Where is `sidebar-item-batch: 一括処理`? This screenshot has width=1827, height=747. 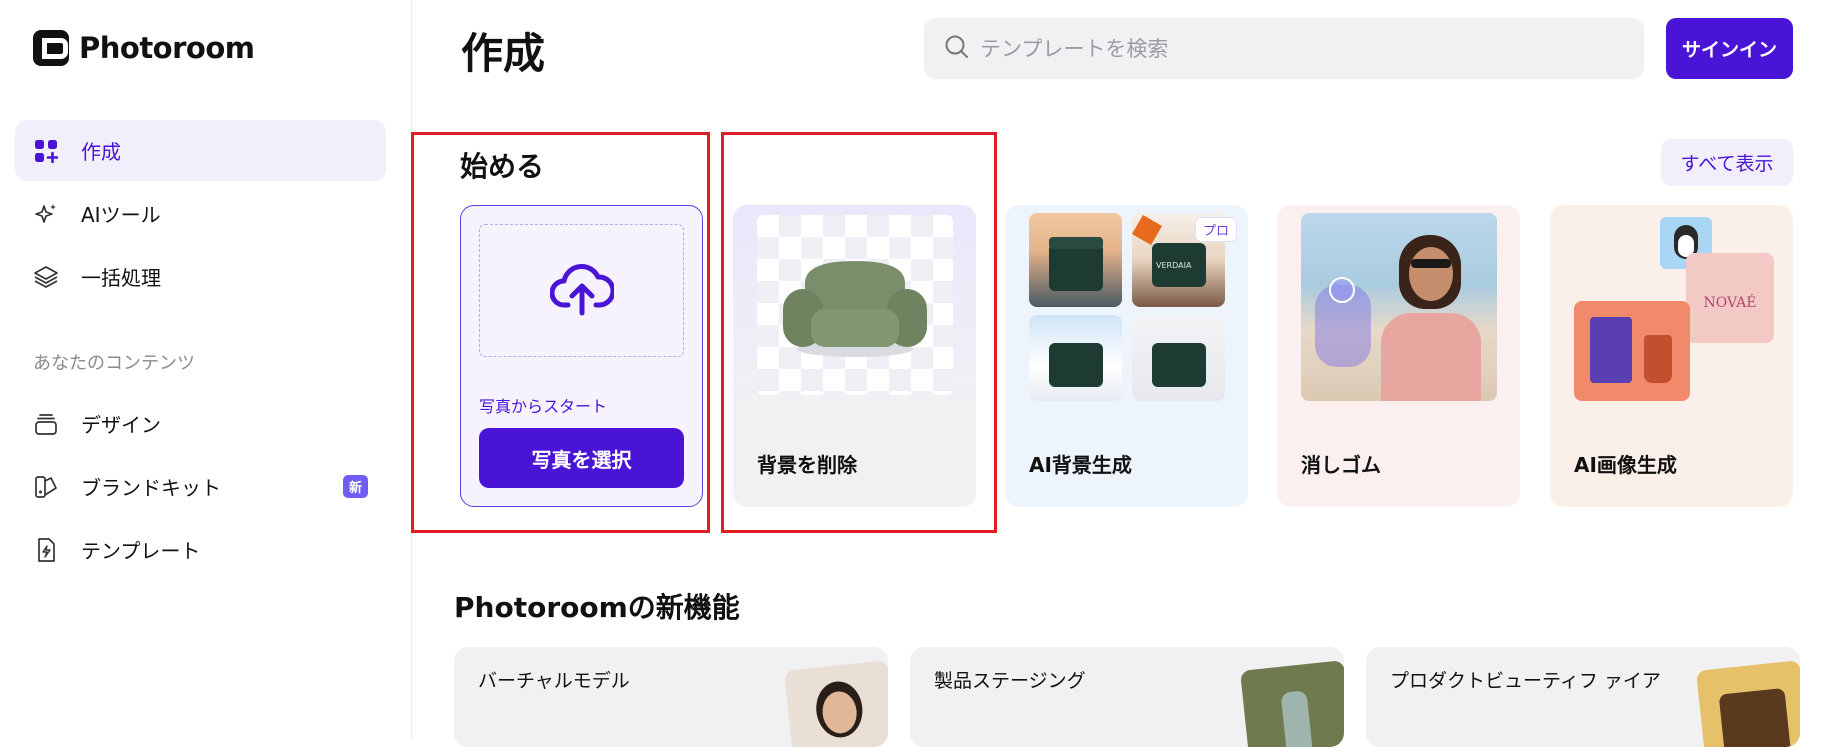
sidebar-item-batch: 一括処理 is located at coordinates (200, 276).